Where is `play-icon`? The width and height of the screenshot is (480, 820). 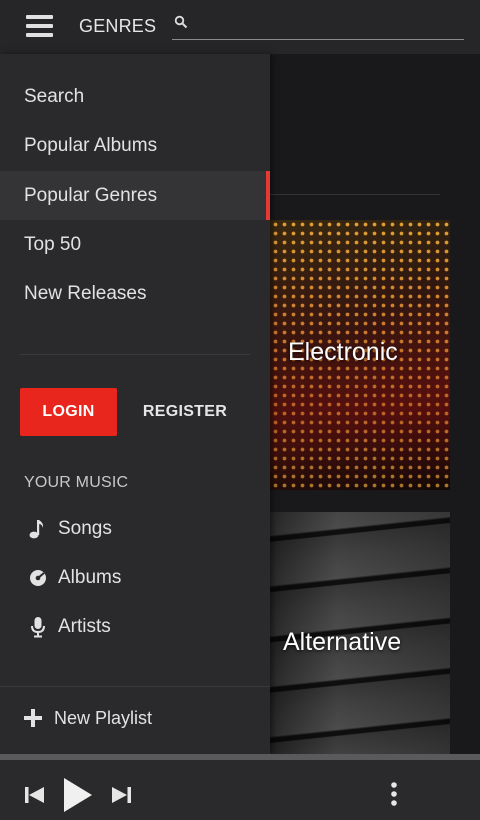
play-icon is located at coordinates (78, 795).